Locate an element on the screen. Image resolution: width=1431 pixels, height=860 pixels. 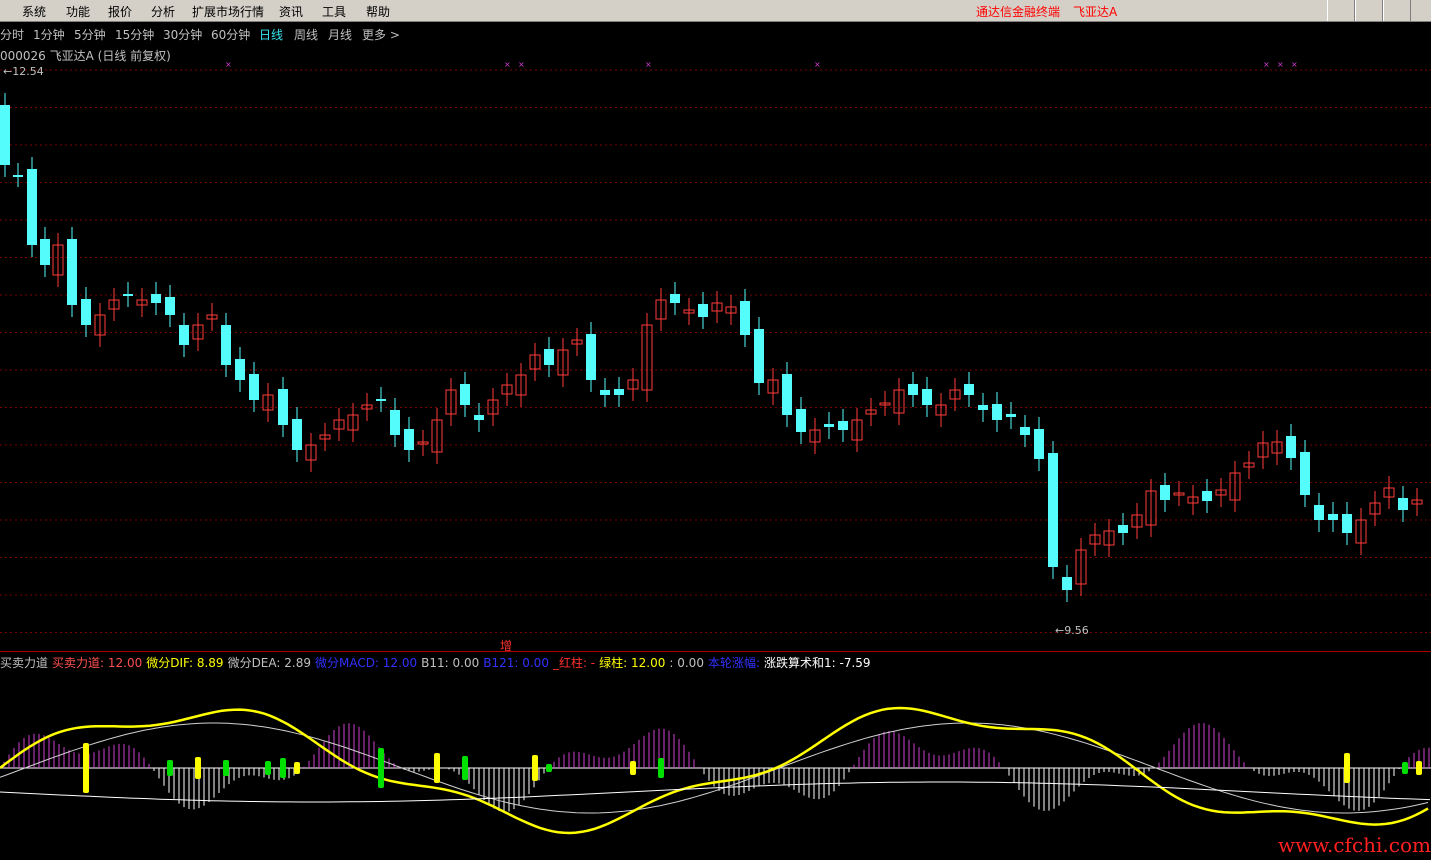
menu-analysis: 分析 is located at coordinates (163, 11).